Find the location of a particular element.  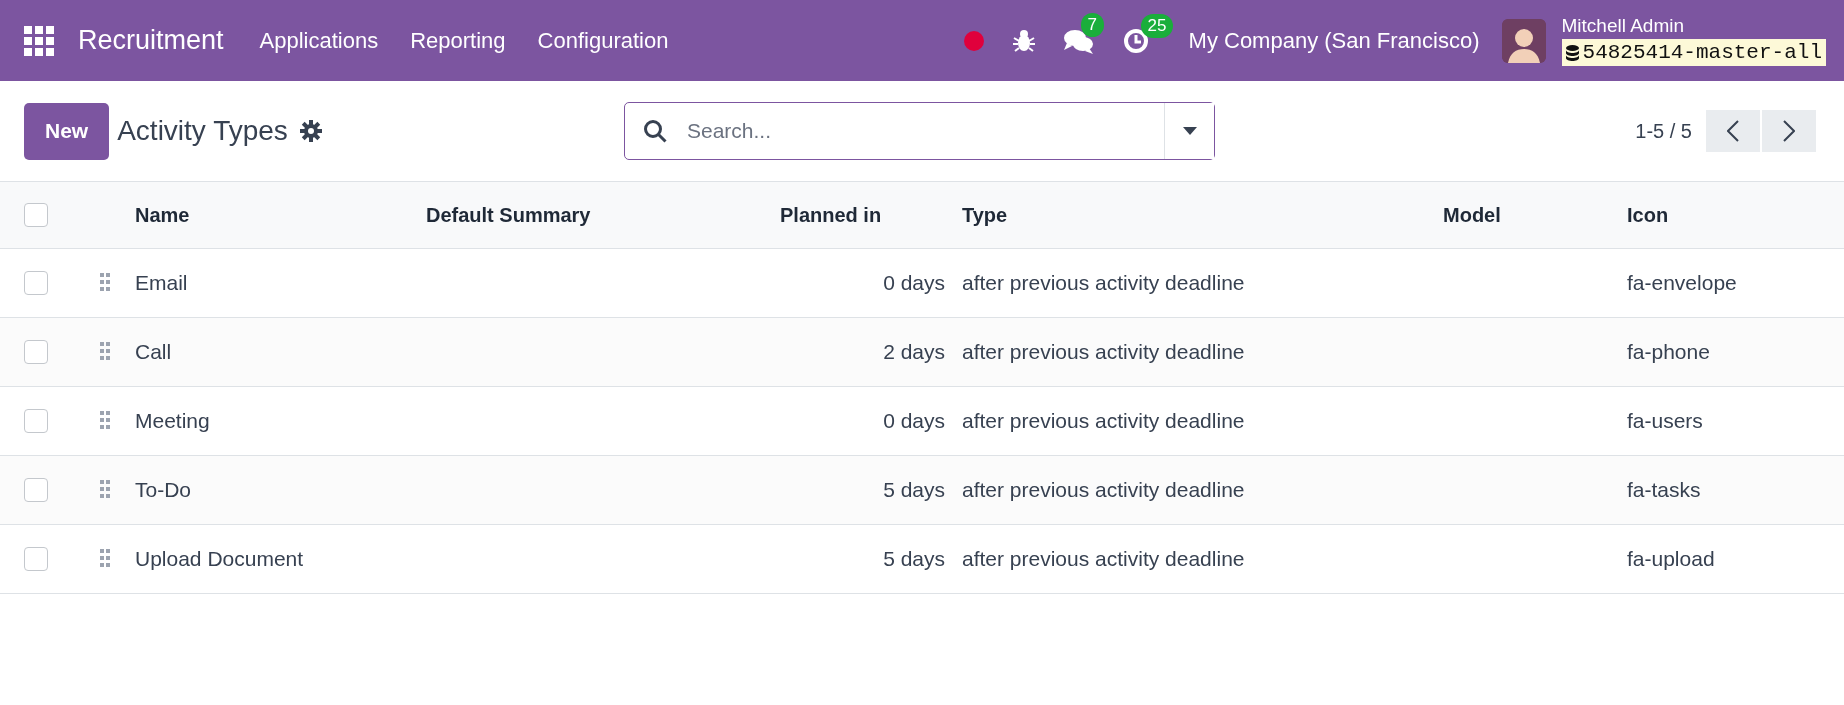

table-cell-text: fa-phone is located at coordinates (1669, 352).